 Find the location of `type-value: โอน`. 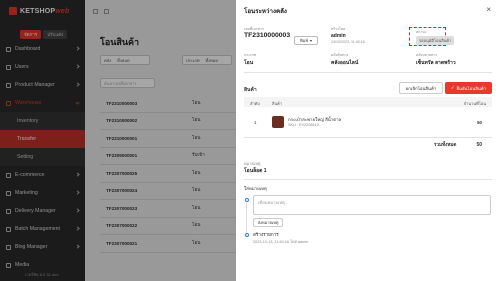

type-value: โอน is located at coordinates (249, 63).